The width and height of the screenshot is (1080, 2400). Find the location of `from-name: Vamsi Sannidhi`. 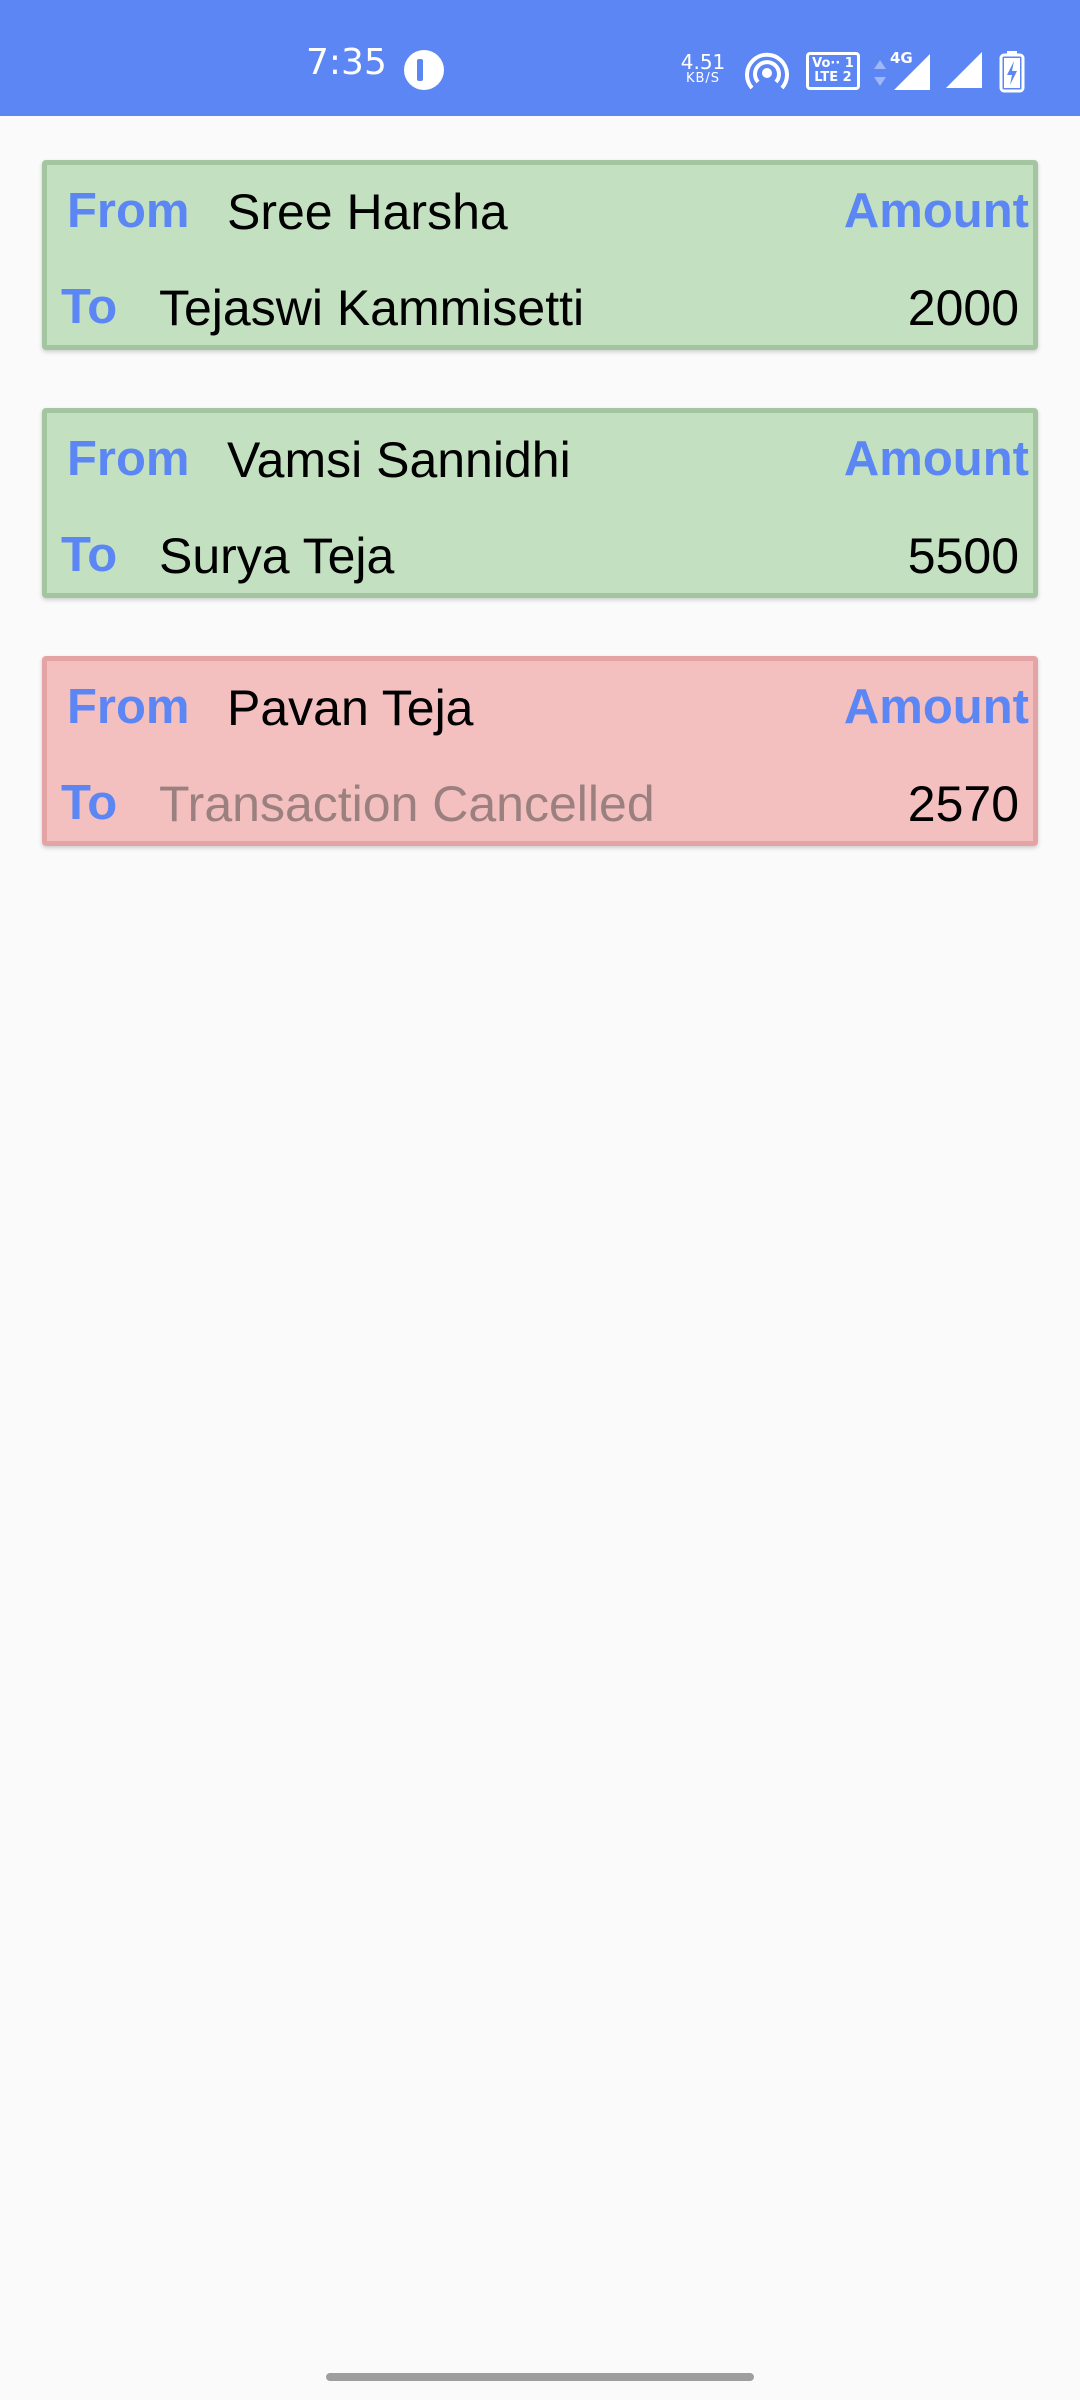

from-name: Vamsi Sannidhi is located at coordinates (399, 460).